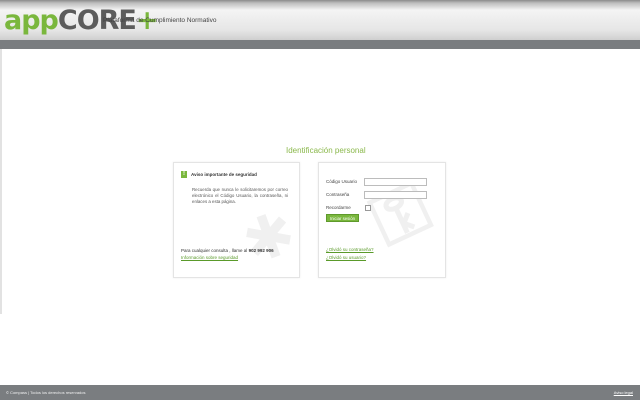 The height and width of the screenshot is (400, 640). Describe the element at coordinates (326, 150) in the screenshot. I see `page-title: Identificación personal` at that location.